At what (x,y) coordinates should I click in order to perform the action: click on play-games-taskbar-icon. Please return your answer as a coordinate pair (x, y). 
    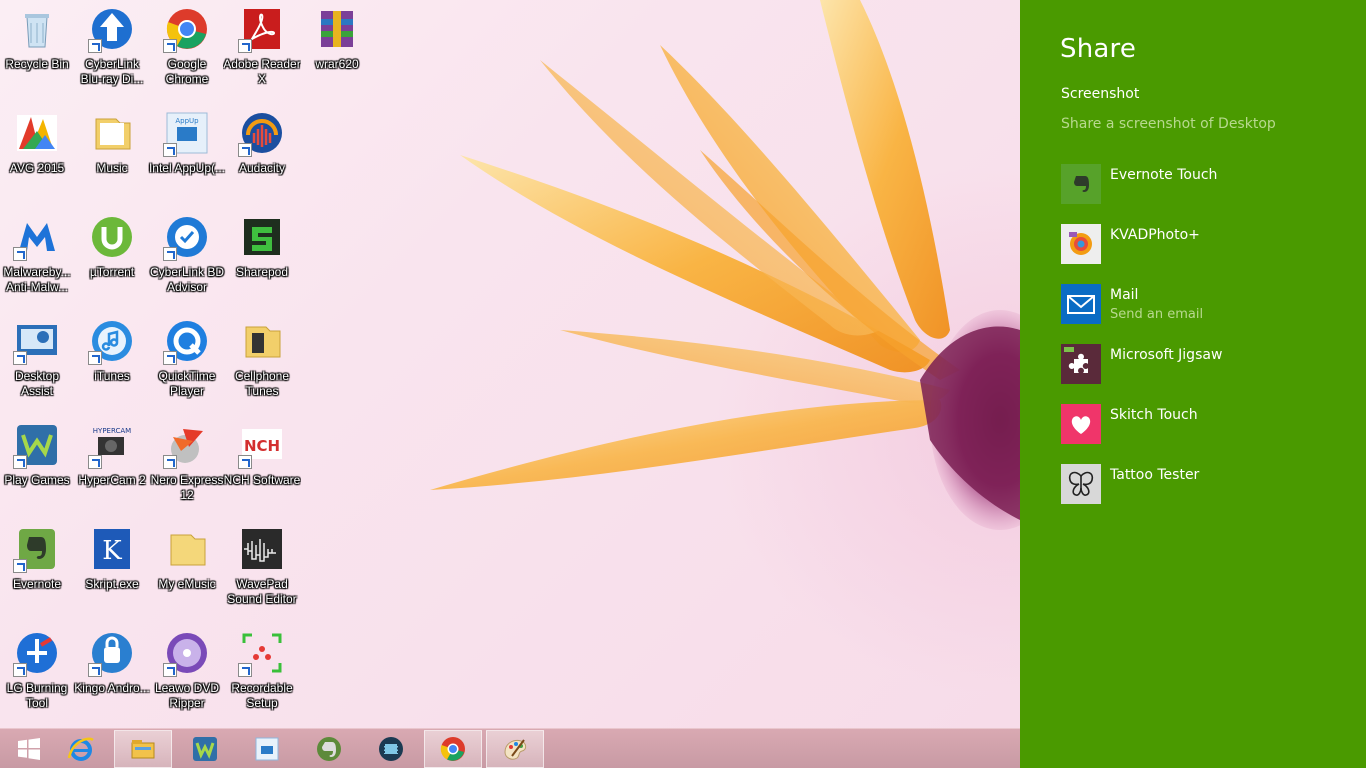
    Looking at the image, I should click on (205, 749).